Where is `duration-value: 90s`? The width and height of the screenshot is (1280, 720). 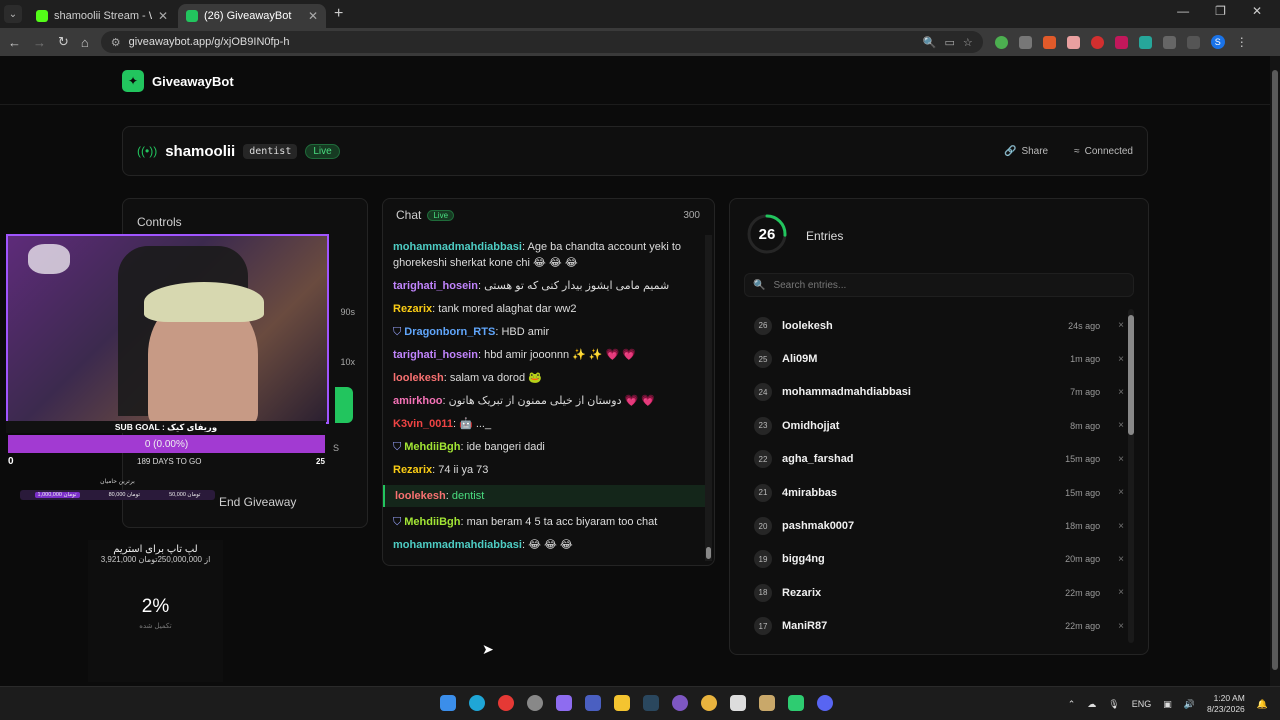 duration-value: 90s is located at coordinates (347, 312).